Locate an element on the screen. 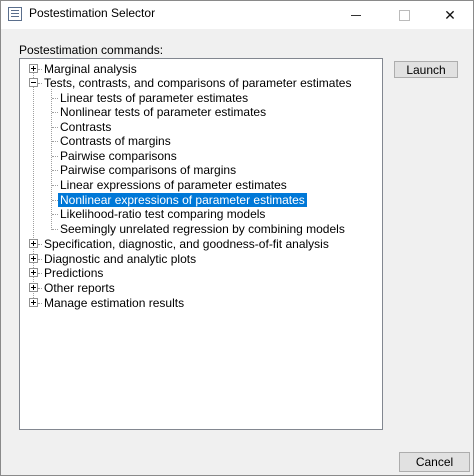 This screenshot has width=474, height=476. tree-child-item: Pairwise comparisons of margins is located at coordinates (200, 170).